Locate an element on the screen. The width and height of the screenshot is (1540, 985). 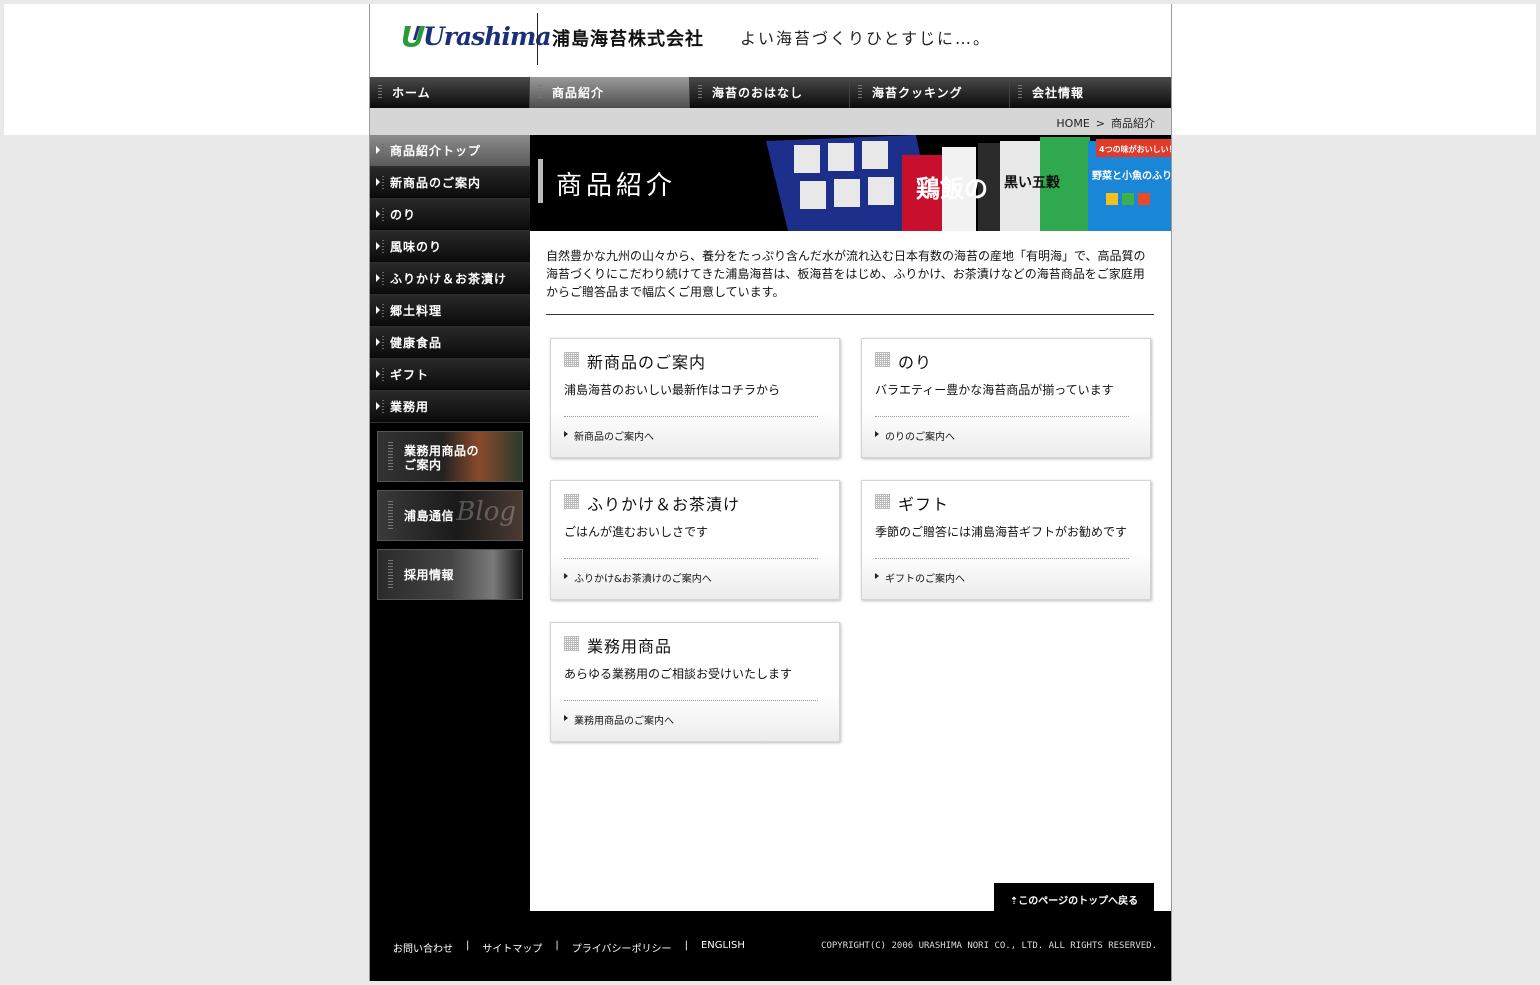
card-link: 業務用商品のご案内へ is located at coordinates (624, 719).